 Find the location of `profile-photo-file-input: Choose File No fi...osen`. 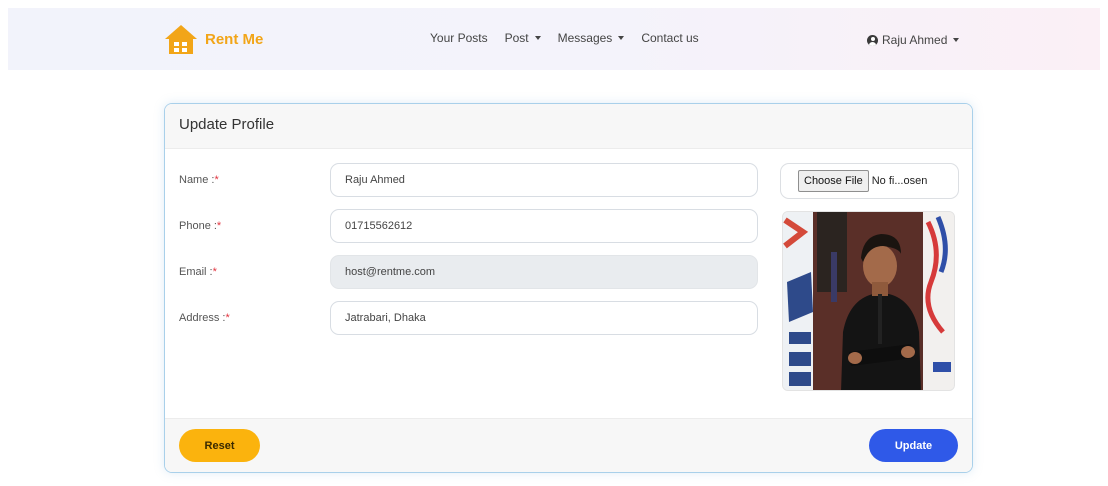

profile-photo-file-input: Choose File No fi...osen is located at coordinates (869, 181).